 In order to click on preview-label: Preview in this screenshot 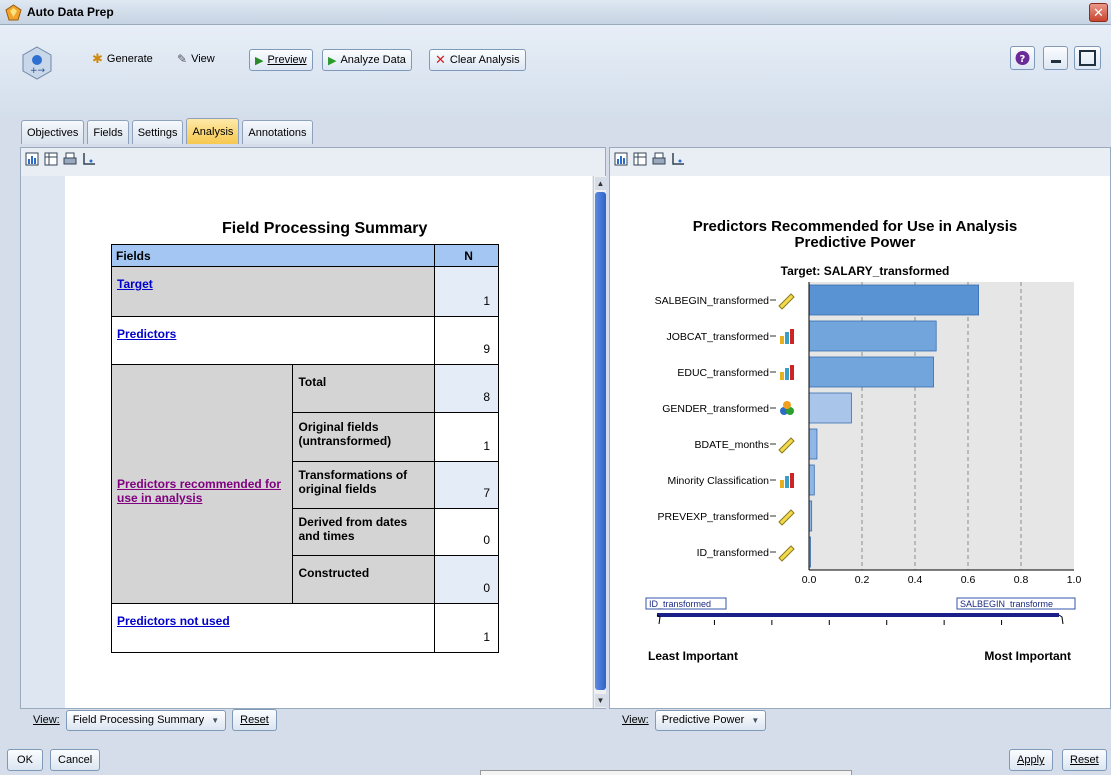, I will do `click(287, 60)`.